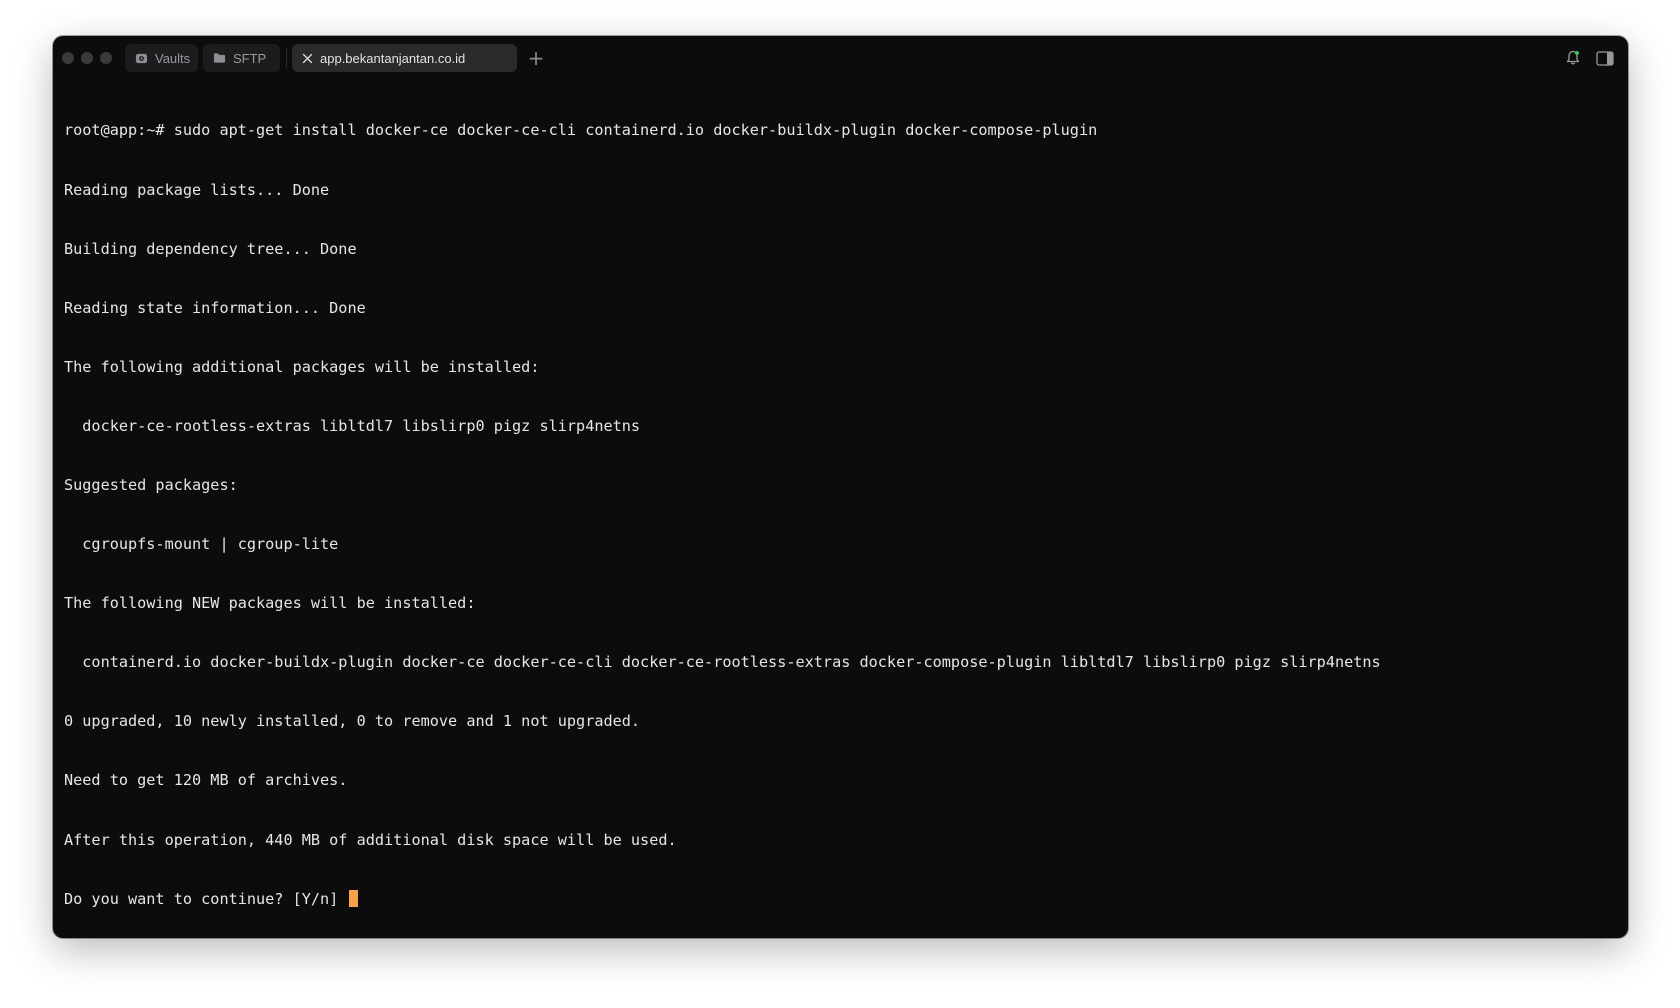  Describe the element at coordinates (1605, 60) in the screenshot. I see `sidebar-toggle-icon` at that location.